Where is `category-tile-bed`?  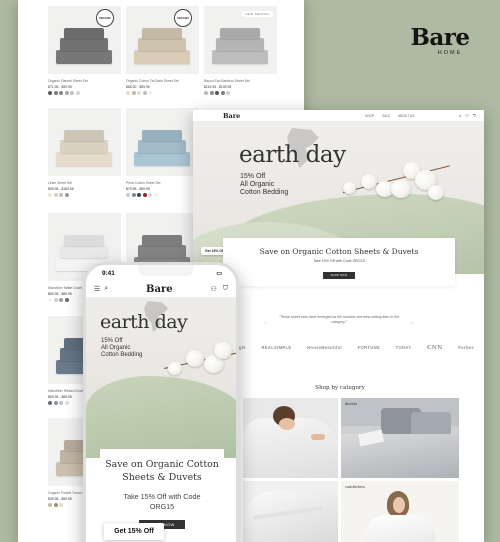 category-tile-bed is located at coordinates (290, 438).